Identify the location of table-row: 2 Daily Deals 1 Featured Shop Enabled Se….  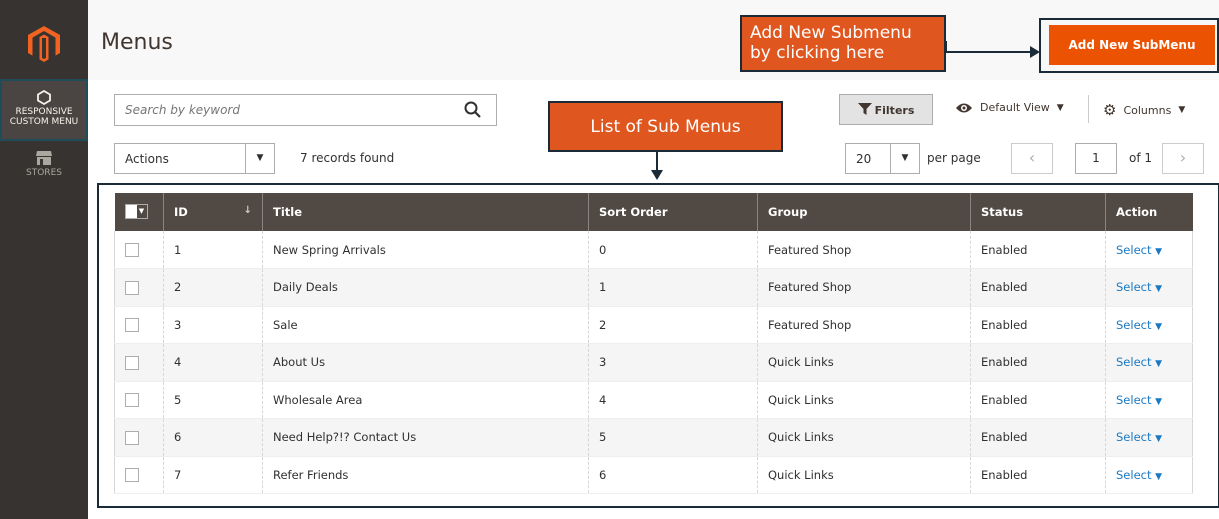
(653, 287).